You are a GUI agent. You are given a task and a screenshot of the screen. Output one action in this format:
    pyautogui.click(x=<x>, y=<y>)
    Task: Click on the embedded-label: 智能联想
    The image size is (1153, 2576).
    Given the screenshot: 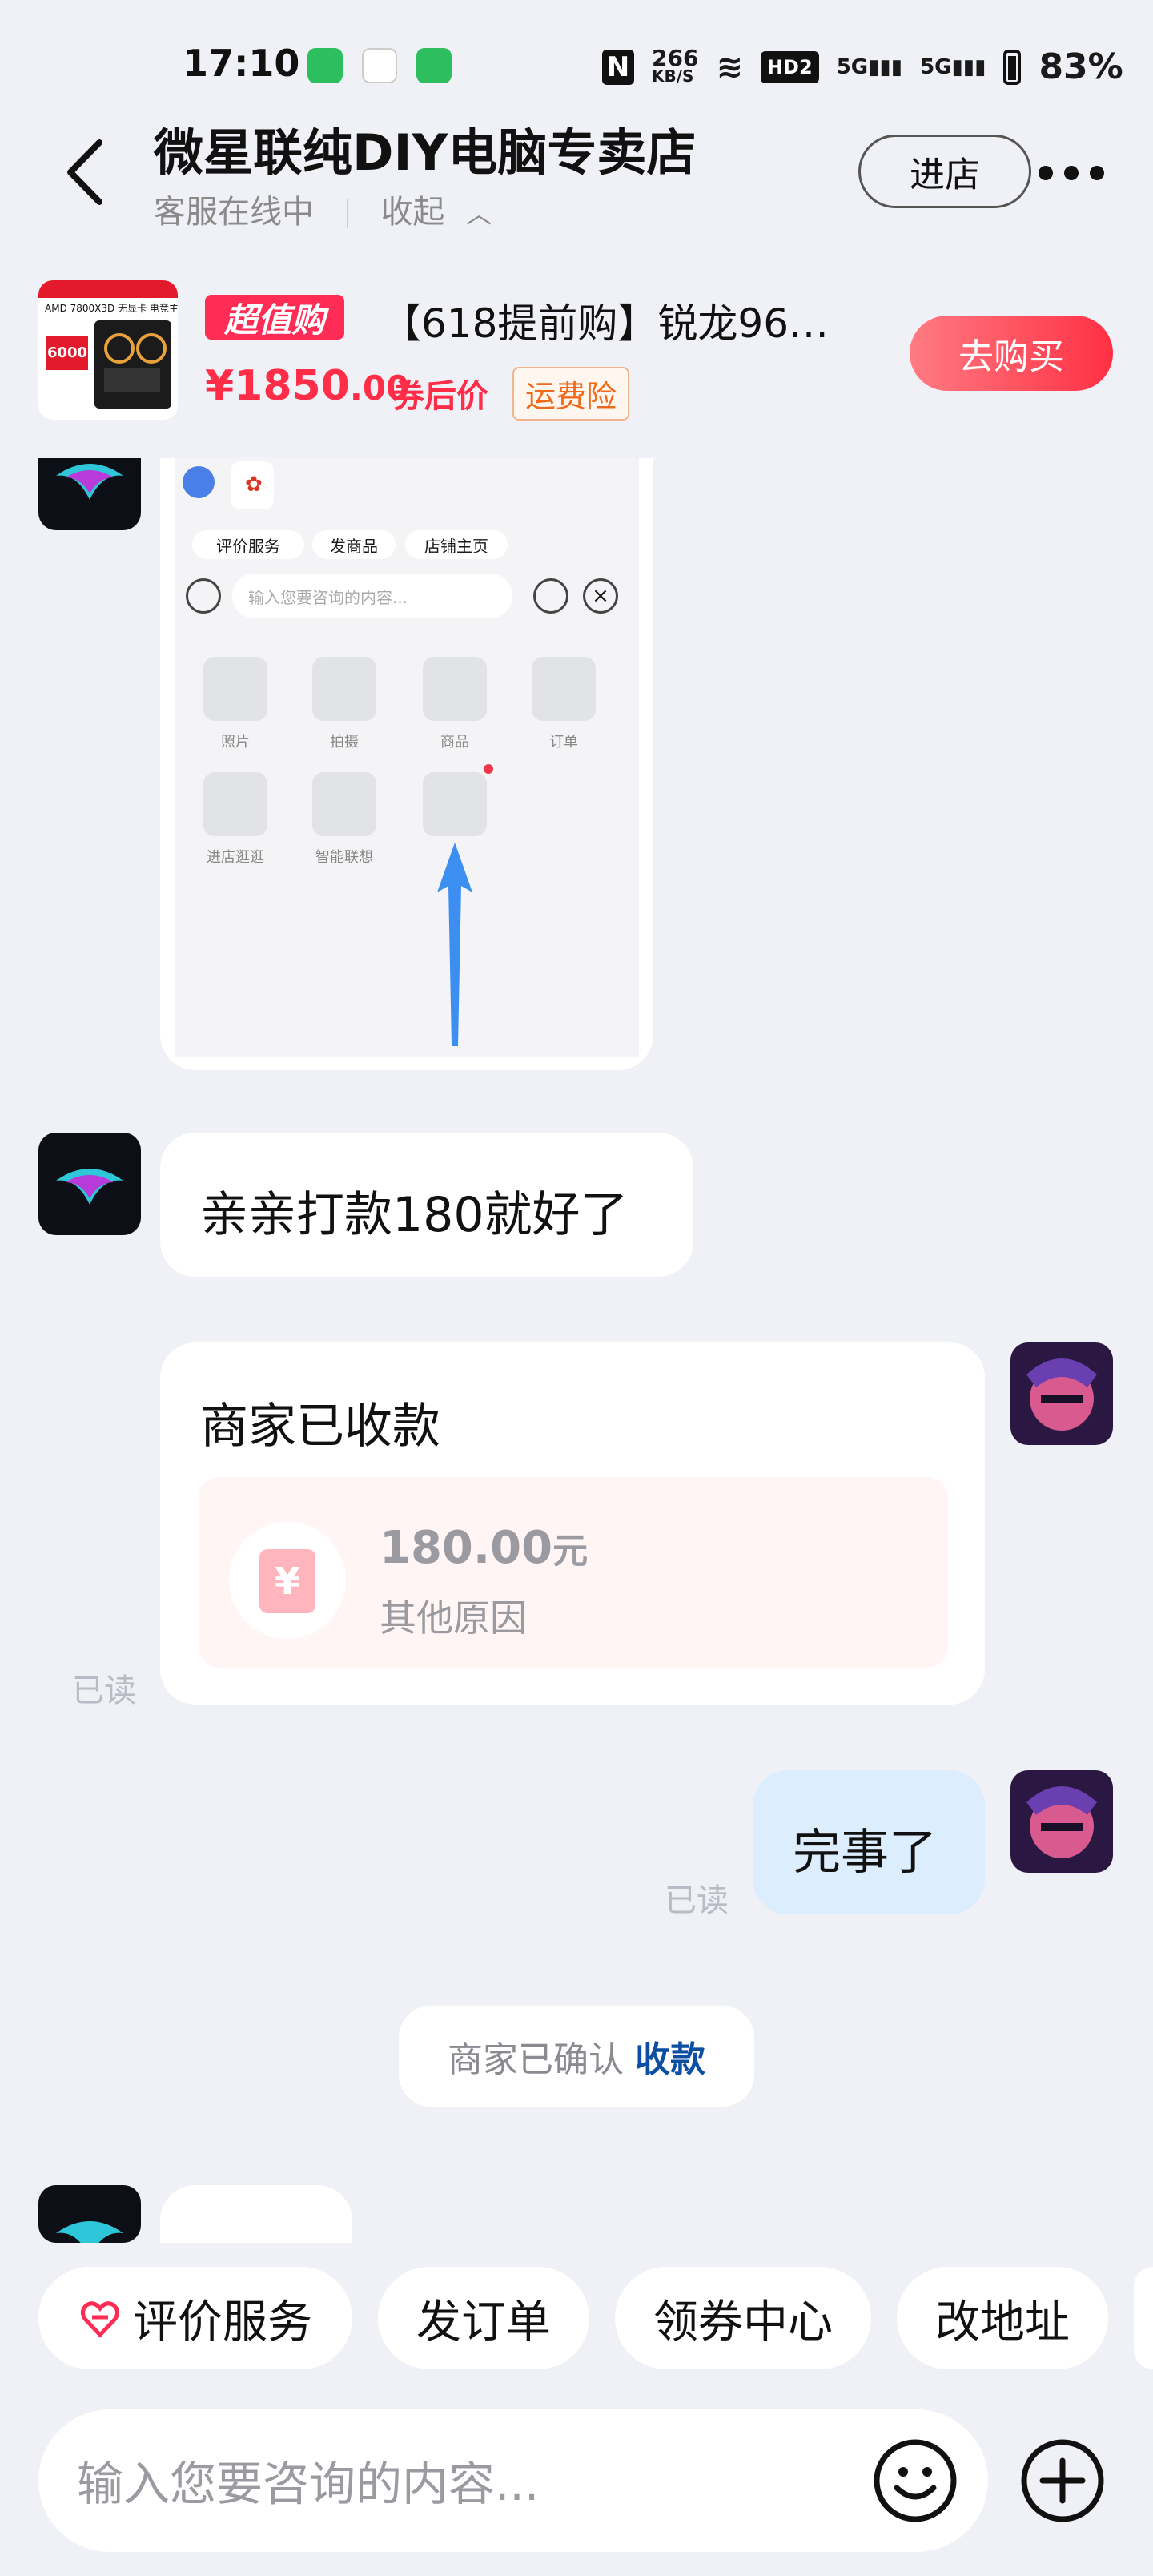 What is the action you would take?
    pyautogui.click(x=344, y=857)
    